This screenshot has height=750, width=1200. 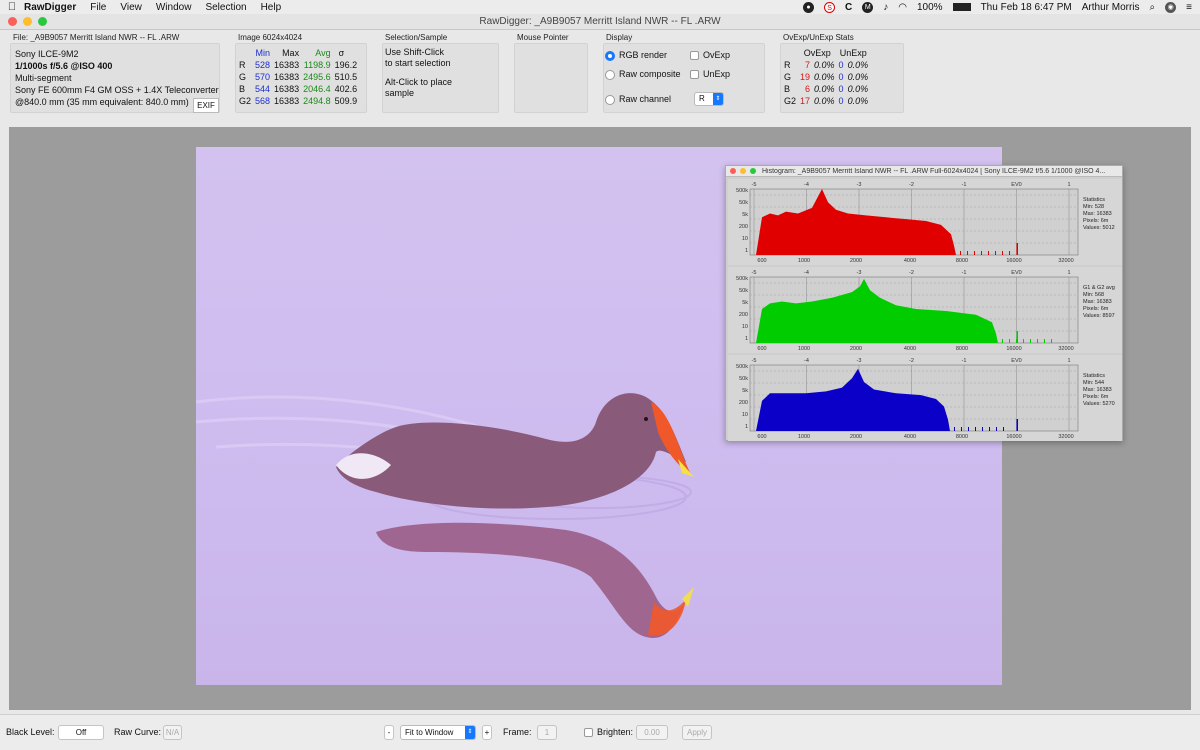 What do you see at coordinates (1026, 7) in the screenshot?
I see `clock: Thu Feb 18 6:47 PM` at bounding box center [1026, 7].